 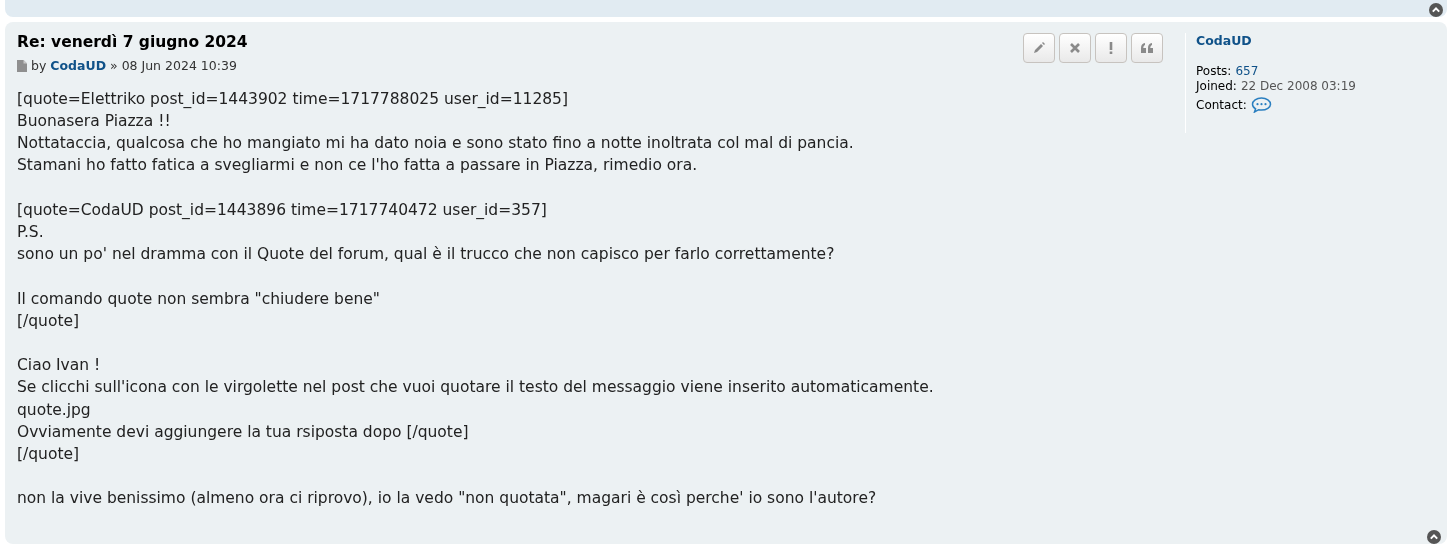 What do you see at coordinates (436, 144) in the screenshot?
I see `body-line: Nottataccia, qualcosa che ho mangiato mi ha dato noia e sono stato fino a notte inoltrata col mal di pancia.` at bounding box center [436, 144].